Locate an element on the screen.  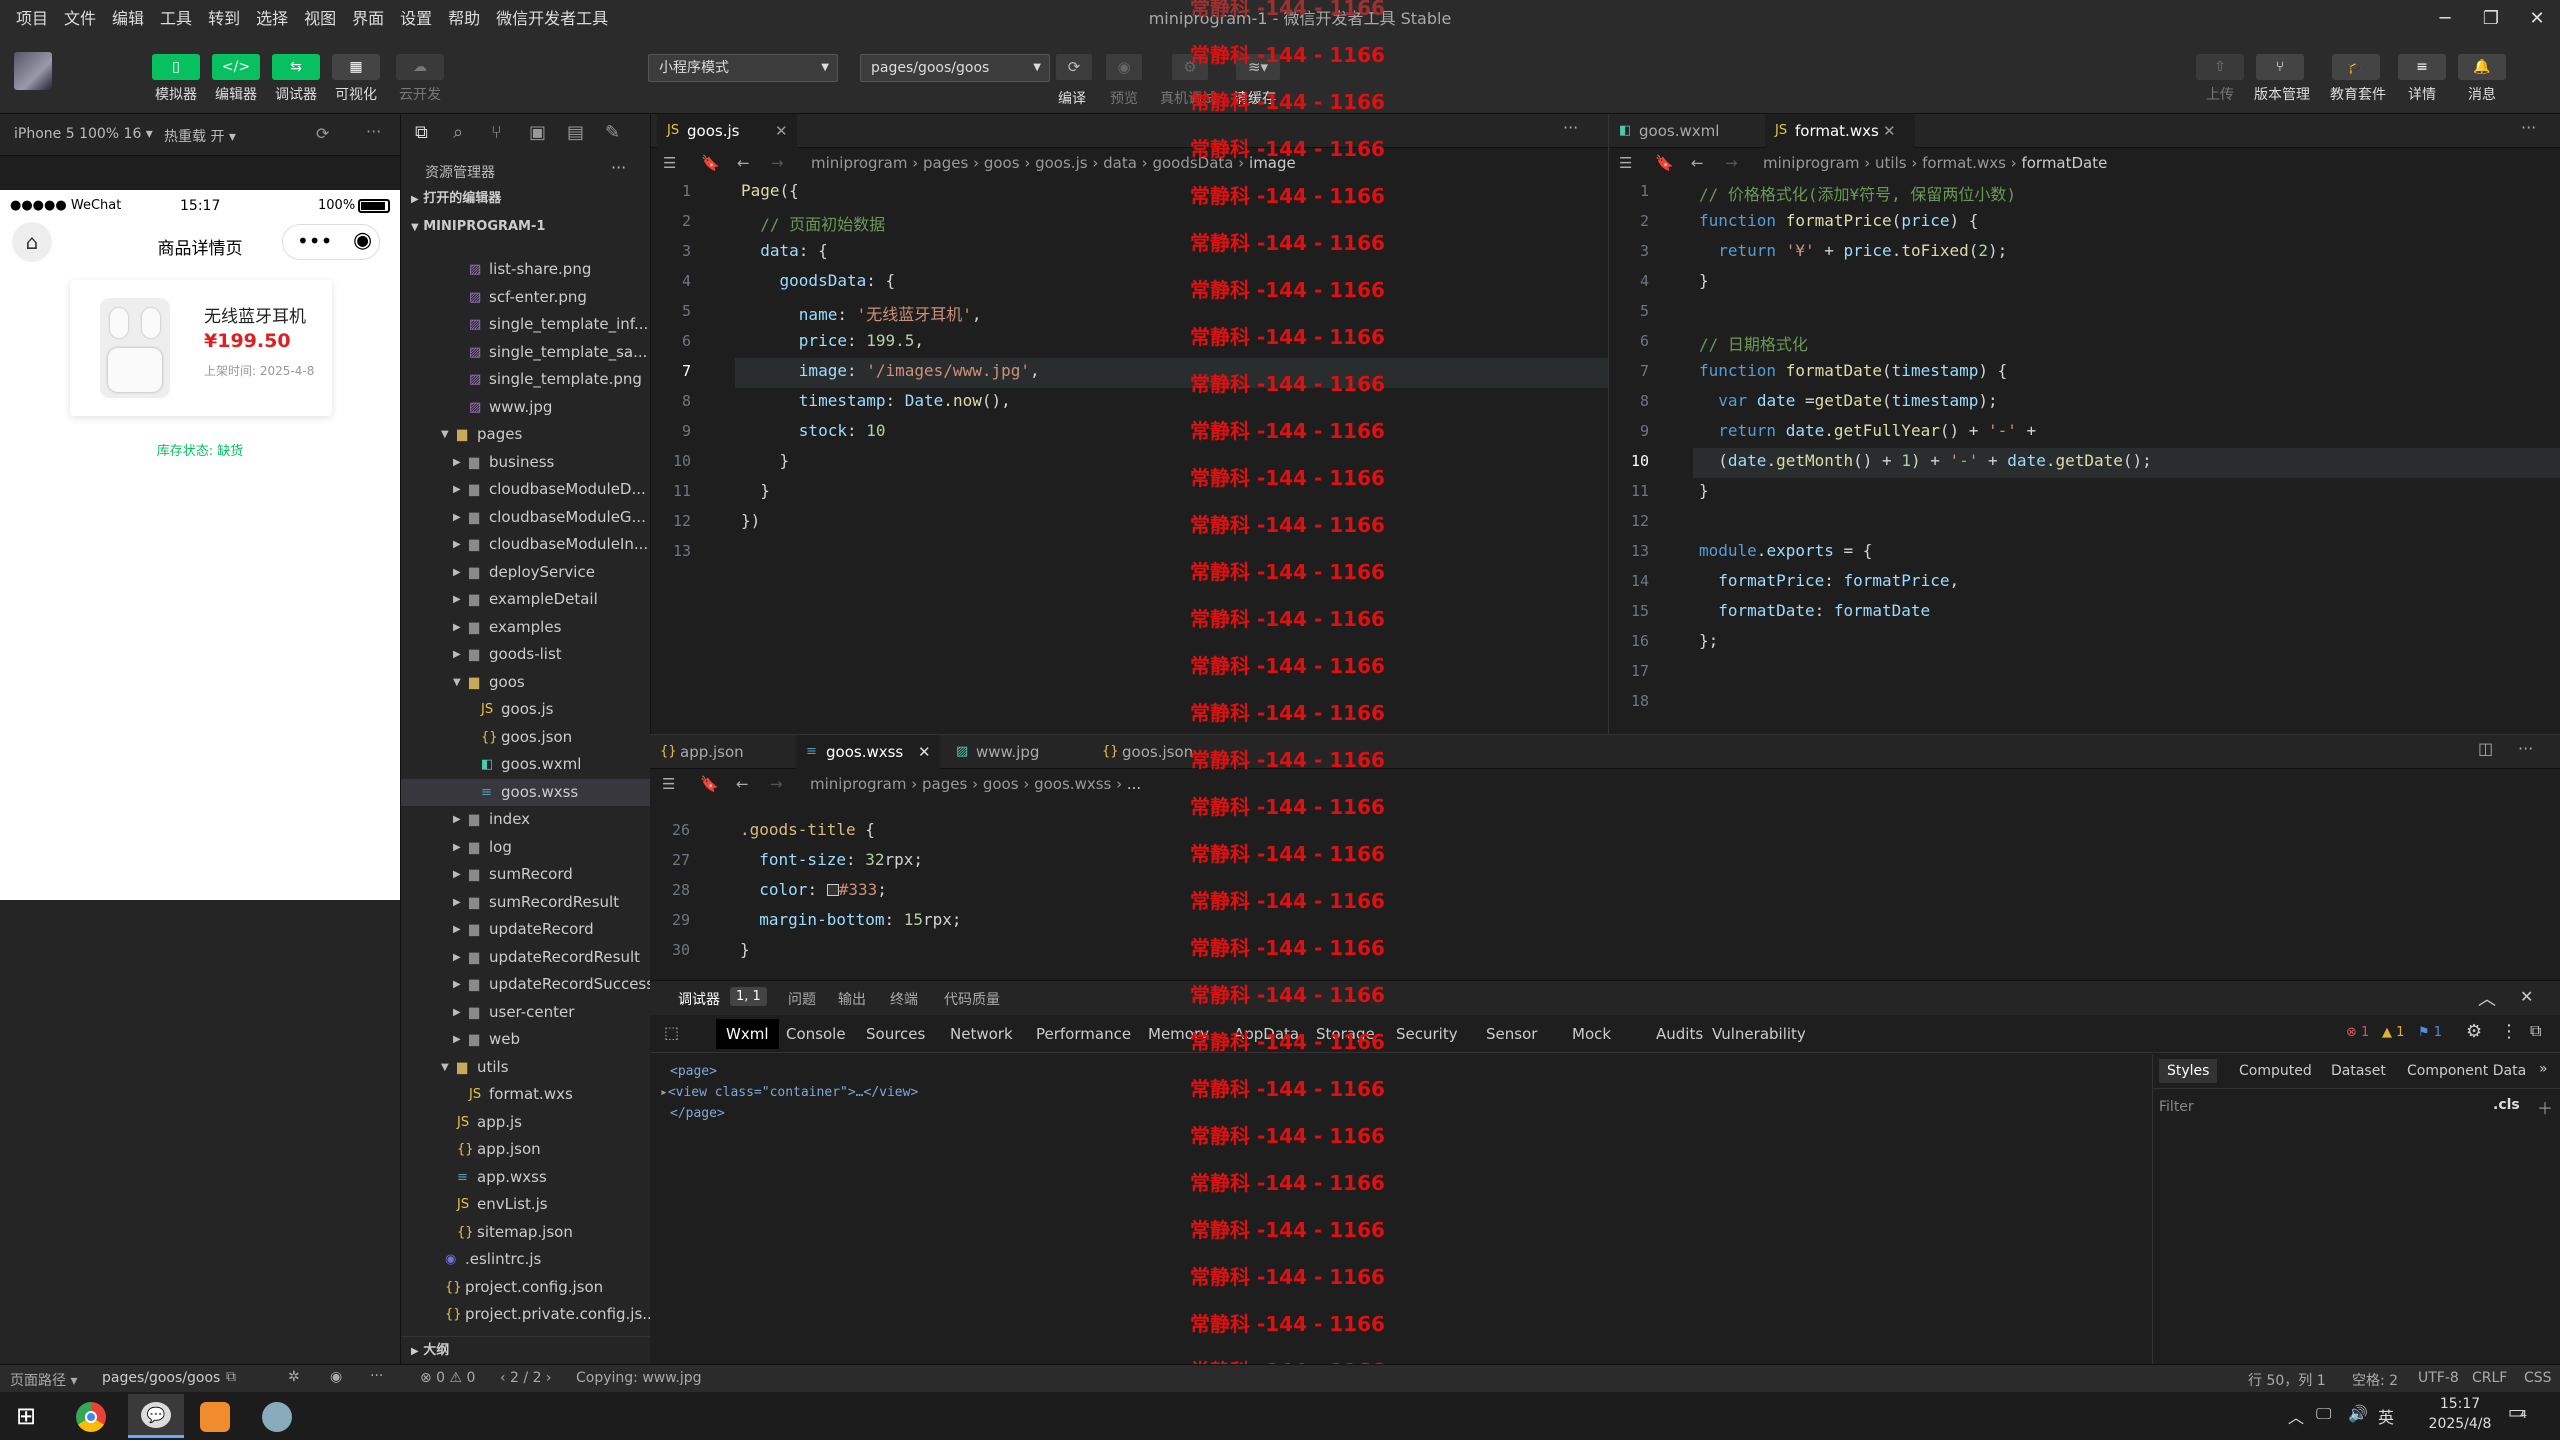
minimize-button: ─ is located at coordinates (2445, 19).